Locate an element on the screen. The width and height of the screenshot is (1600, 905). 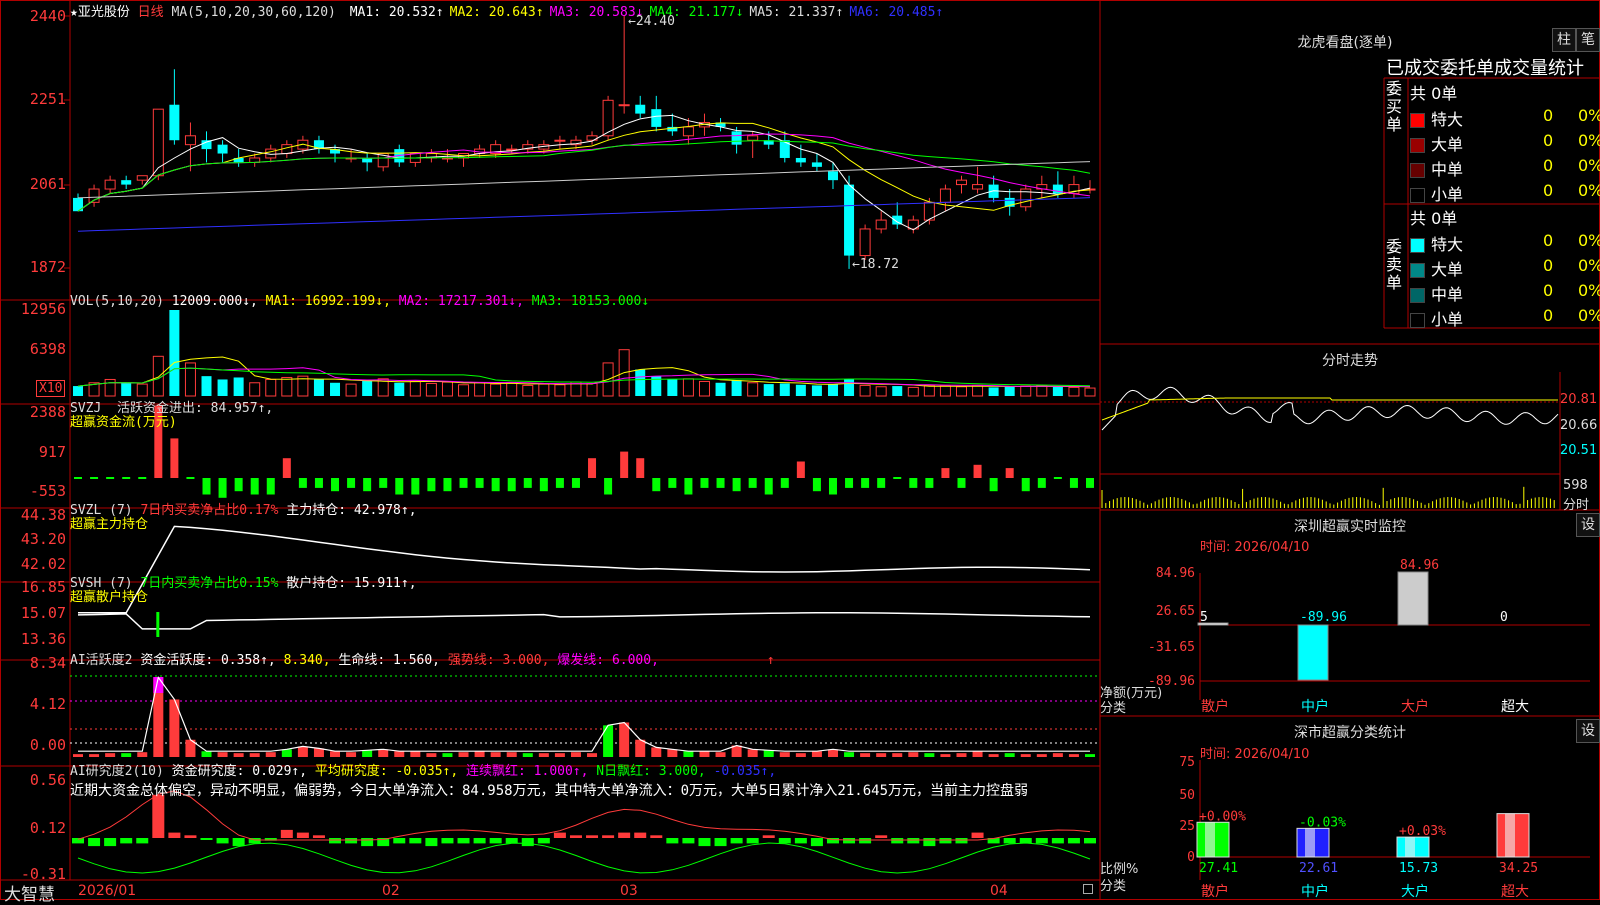
svsh-sub: 超赢散户持仓 is located at coordinates (109, 597).